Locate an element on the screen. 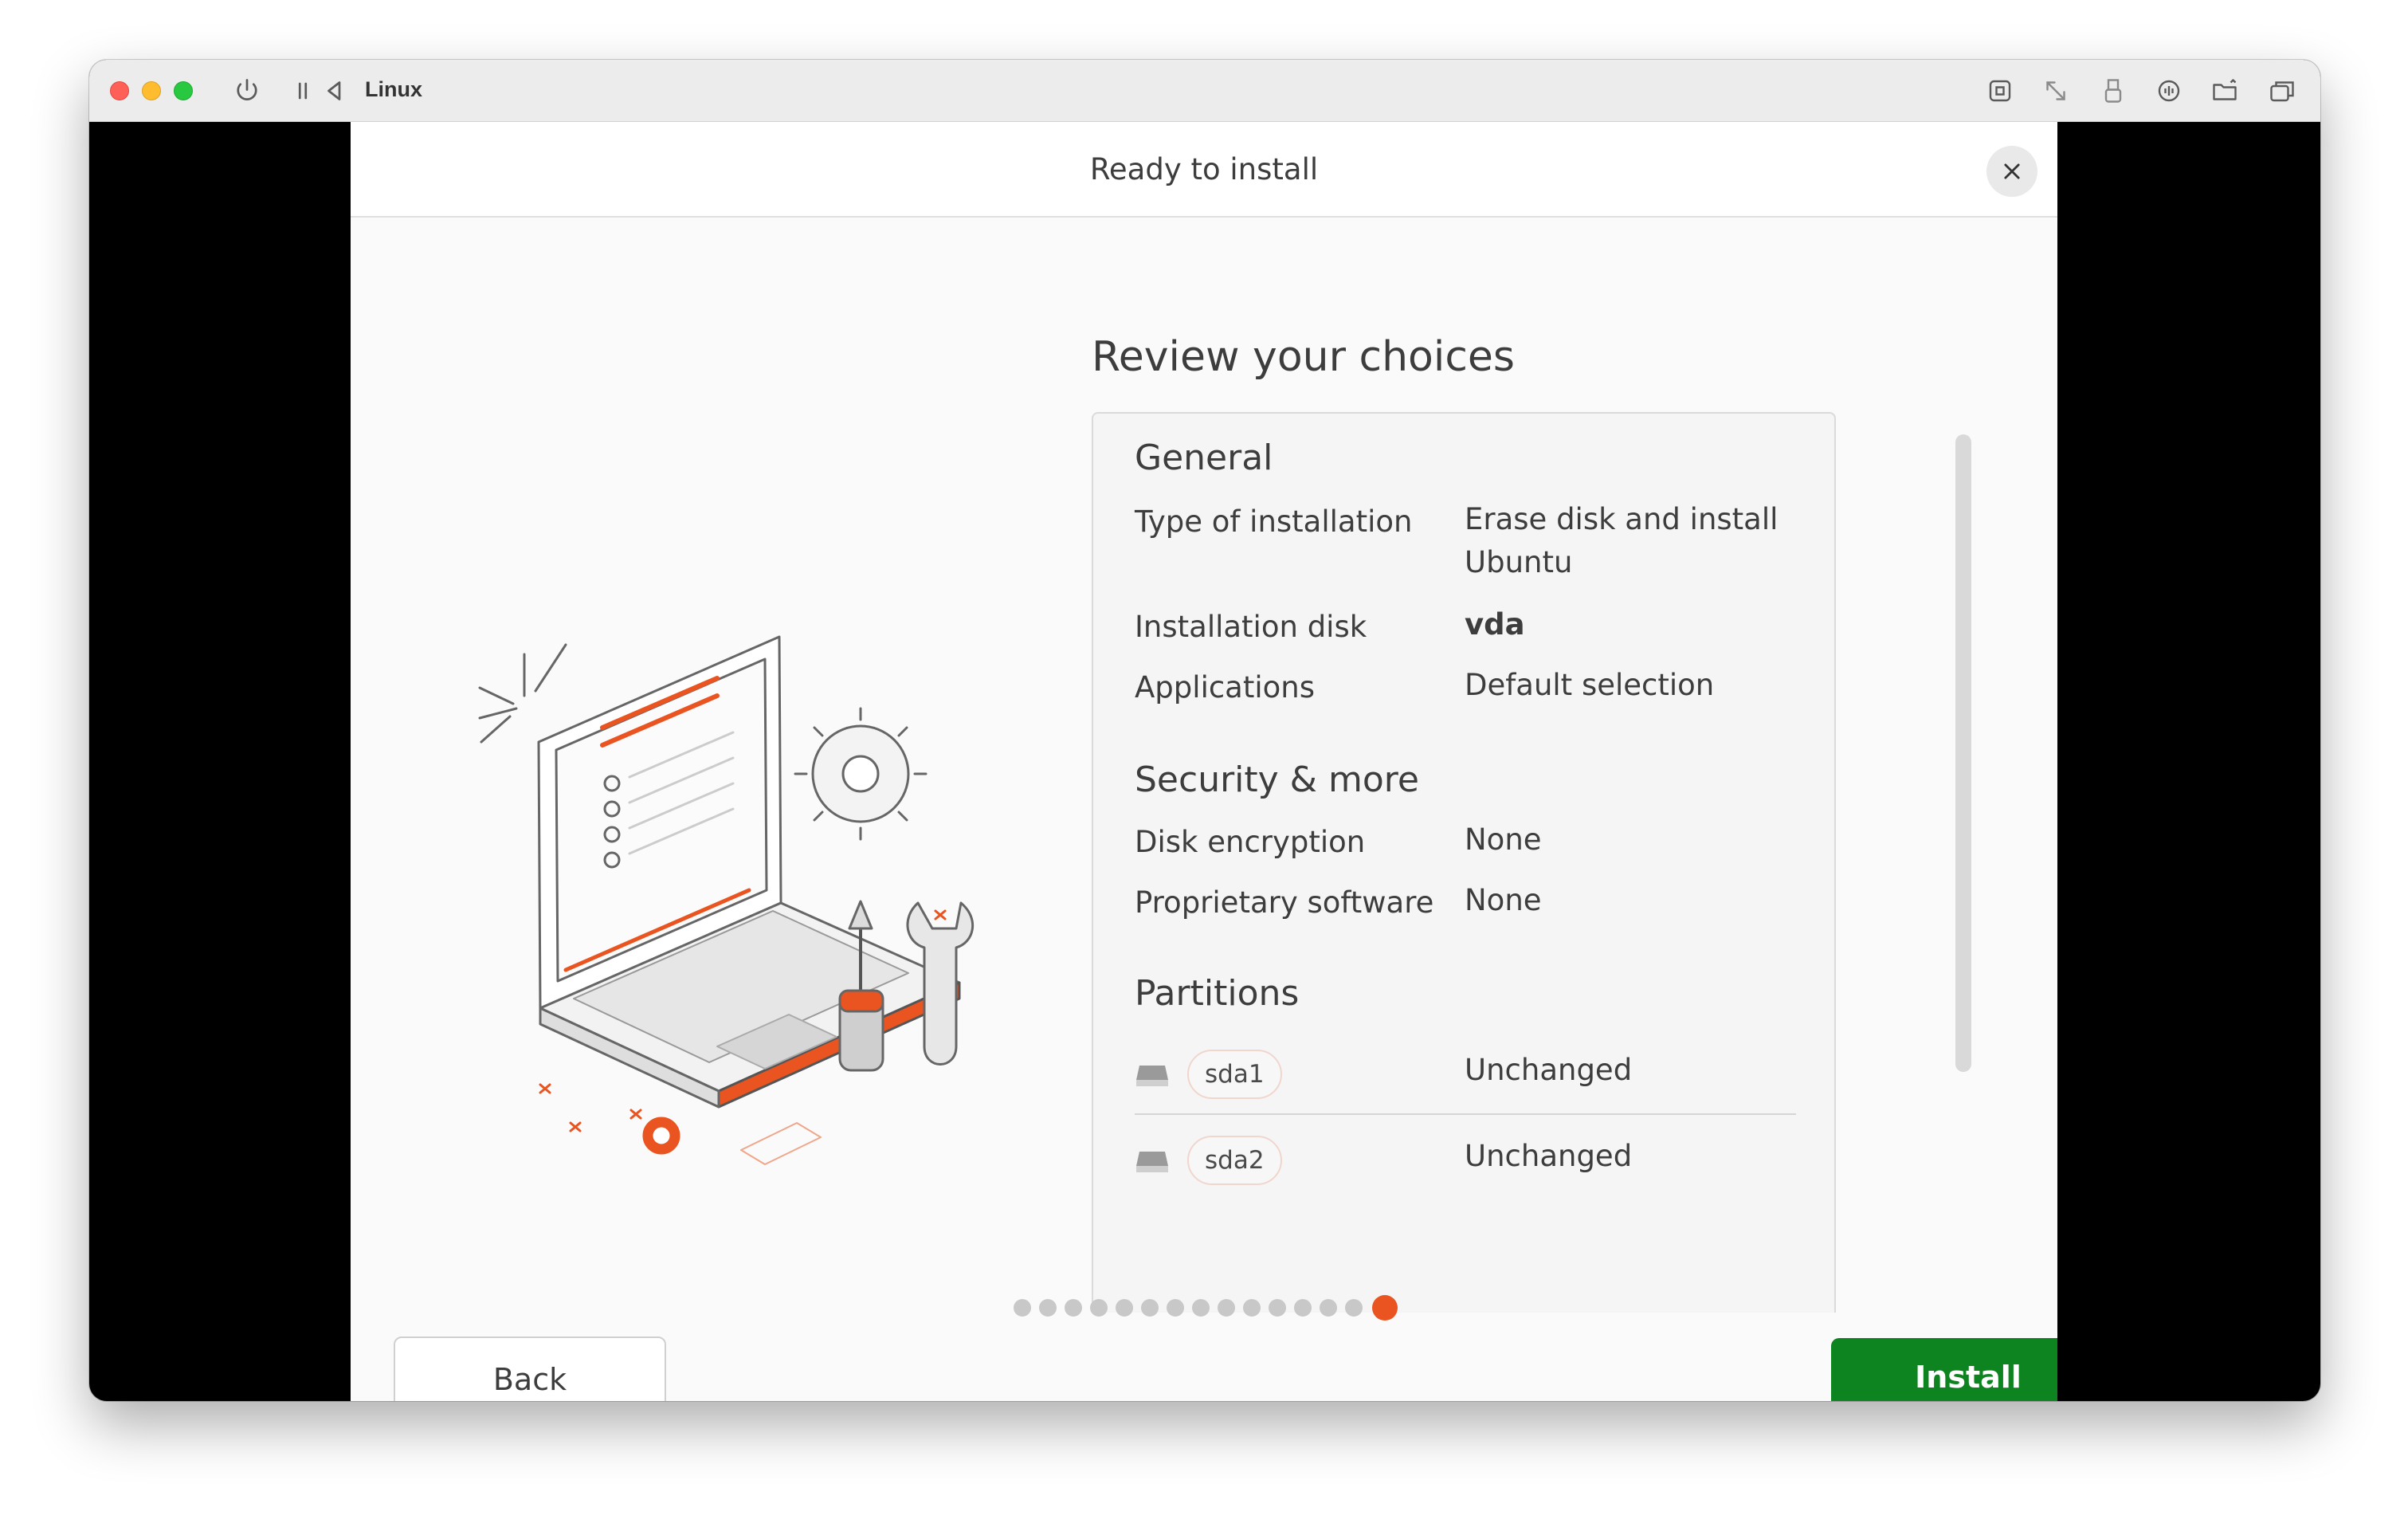 The width and height of the screenshot is (2408, 1519). vm-title: Linux is located at coordinates (393, 89).